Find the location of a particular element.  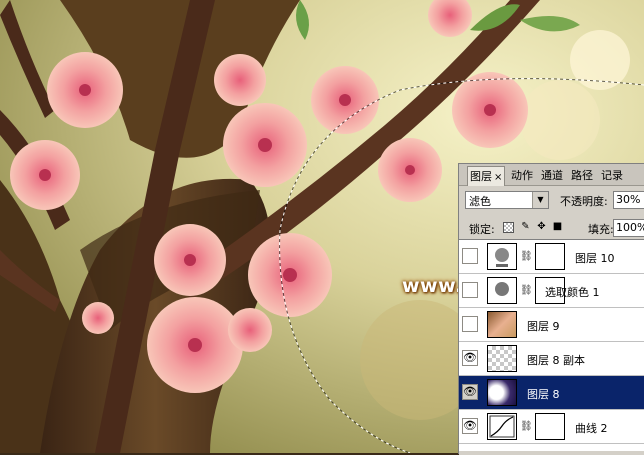

layer-row-8-copy: 👁 图层 8 副本 is located at coordinates (551, 359).